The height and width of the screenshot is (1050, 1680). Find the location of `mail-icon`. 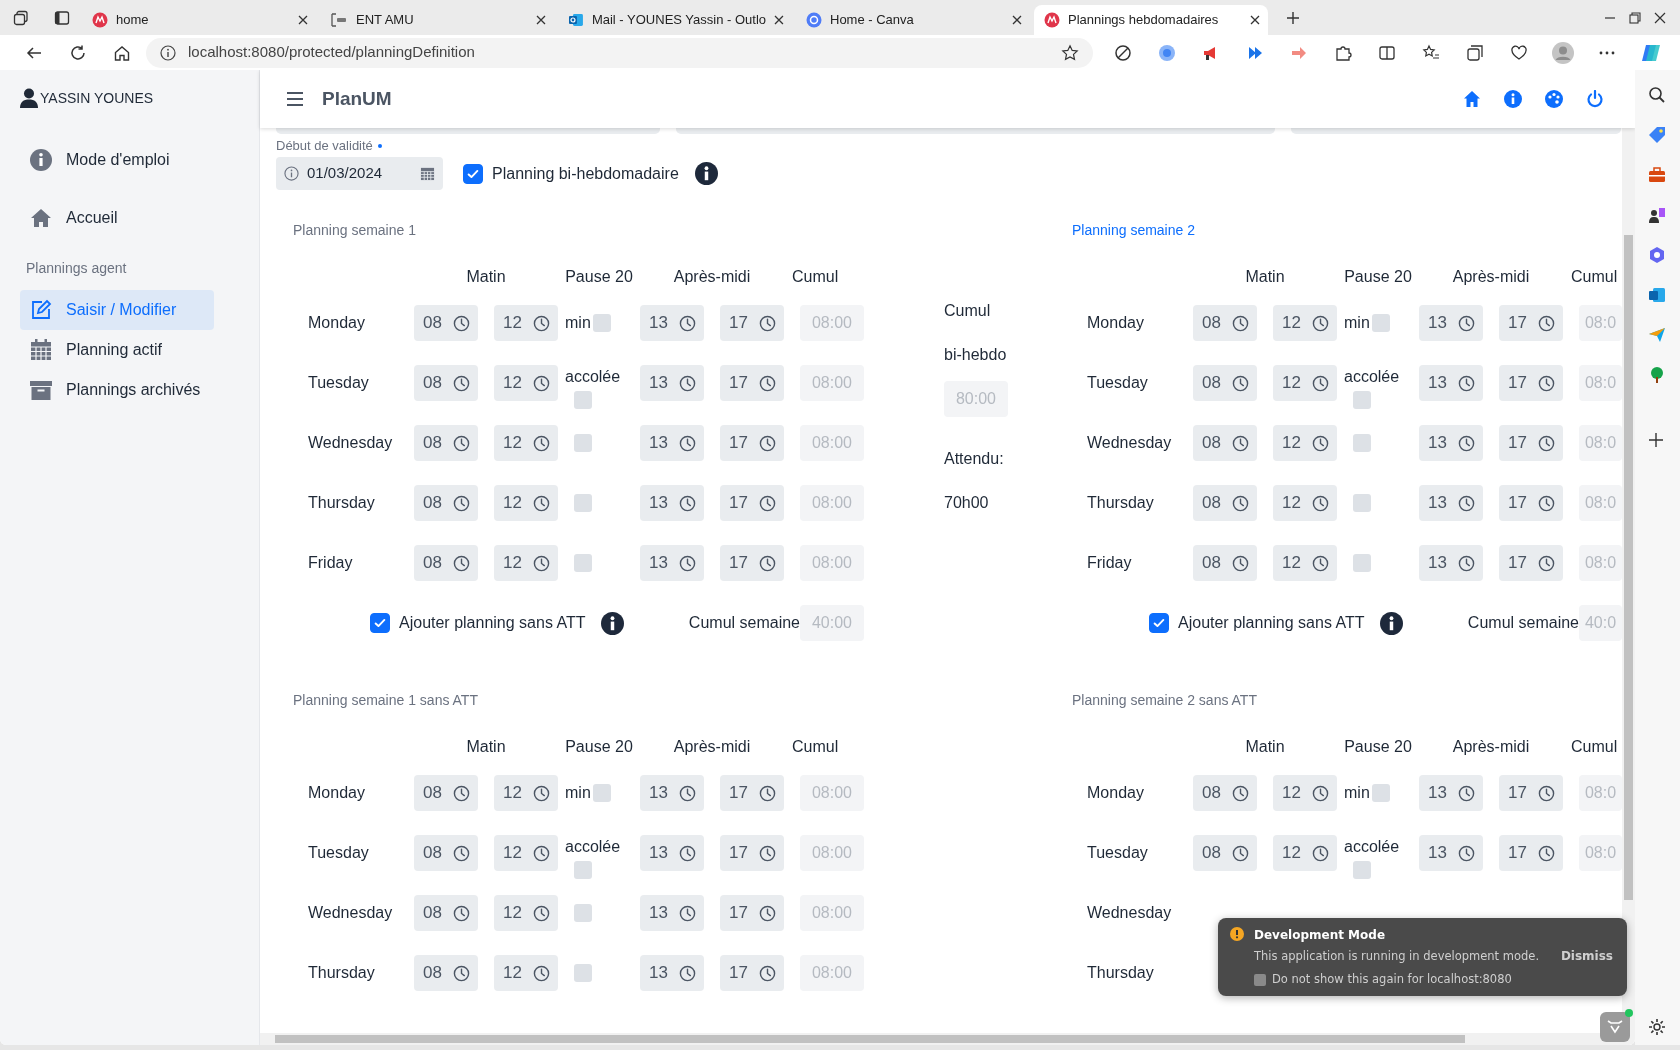

mail-icon is located at coordinates (1657, 295).